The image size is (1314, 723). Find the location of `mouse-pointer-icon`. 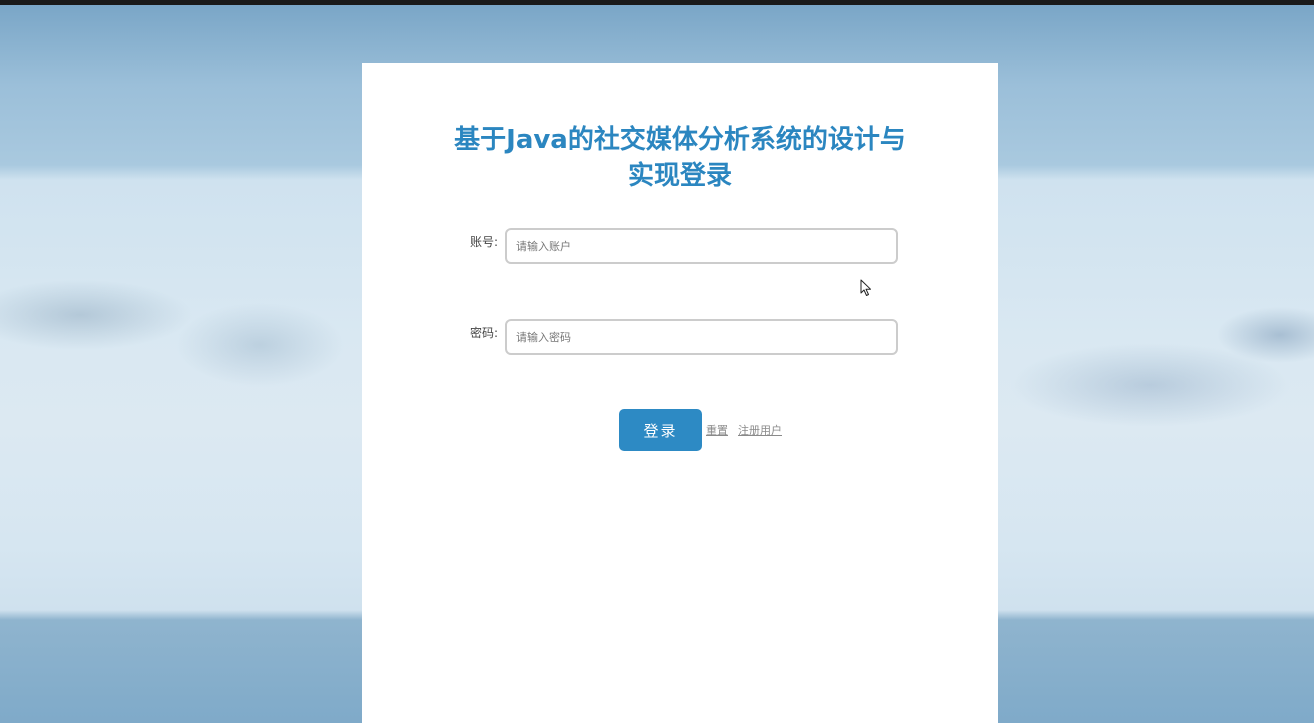

mouse-pointer-icon is located at coordinates (865, 287).